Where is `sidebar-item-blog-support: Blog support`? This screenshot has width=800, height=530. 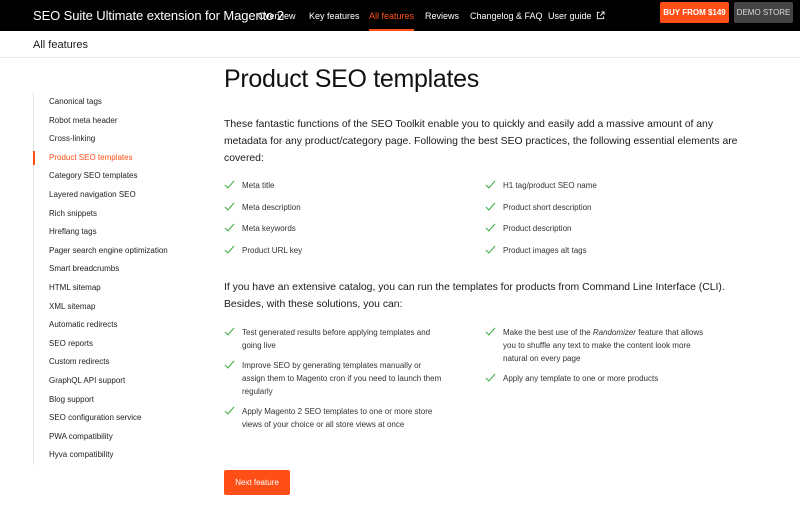
sidebar-item-blog-support: Blog support is located at coordinates (118, 400).